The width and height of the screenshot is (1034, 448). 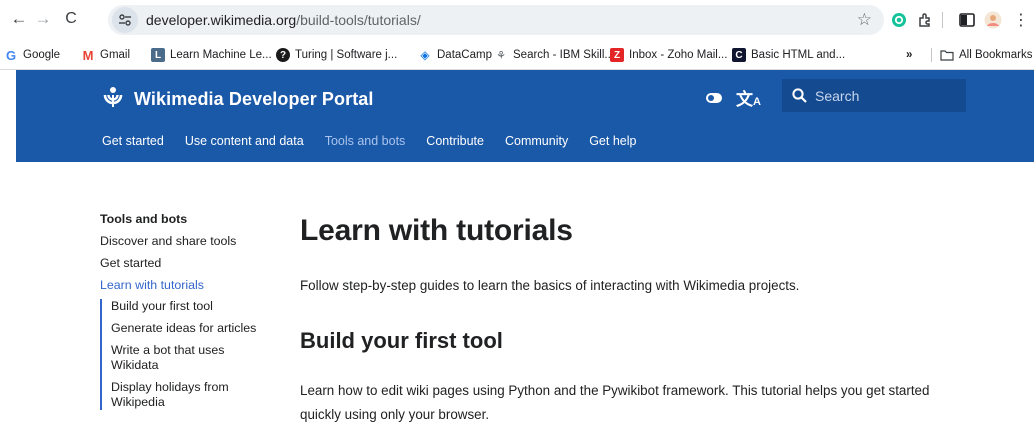 I want to click on bookmarks-divider, so click(x=931, y=55).